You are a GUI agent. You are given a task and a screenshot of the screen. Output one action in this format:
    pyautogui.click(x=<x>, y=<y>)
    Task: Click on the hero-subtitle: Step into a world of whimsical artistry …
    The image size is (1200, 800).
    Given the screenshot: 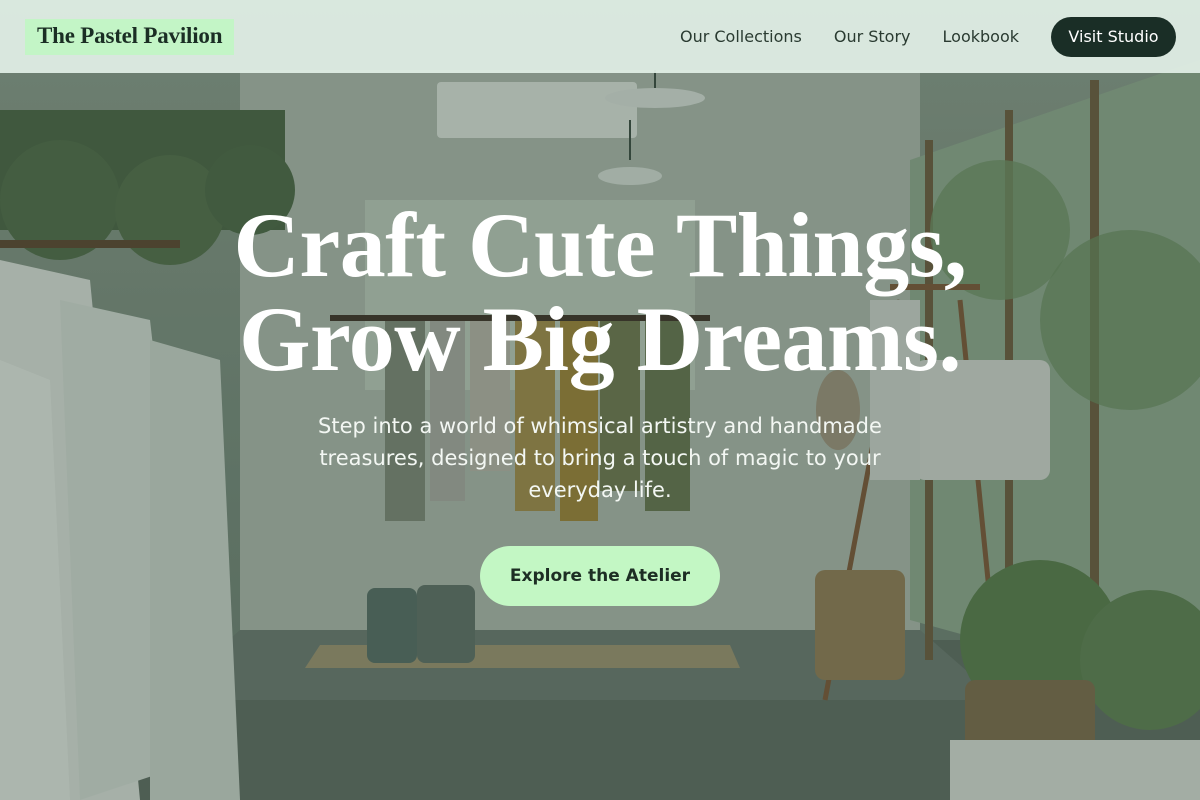 What is the action you would take?
    pyautogui.click(x=600, y=458)
    